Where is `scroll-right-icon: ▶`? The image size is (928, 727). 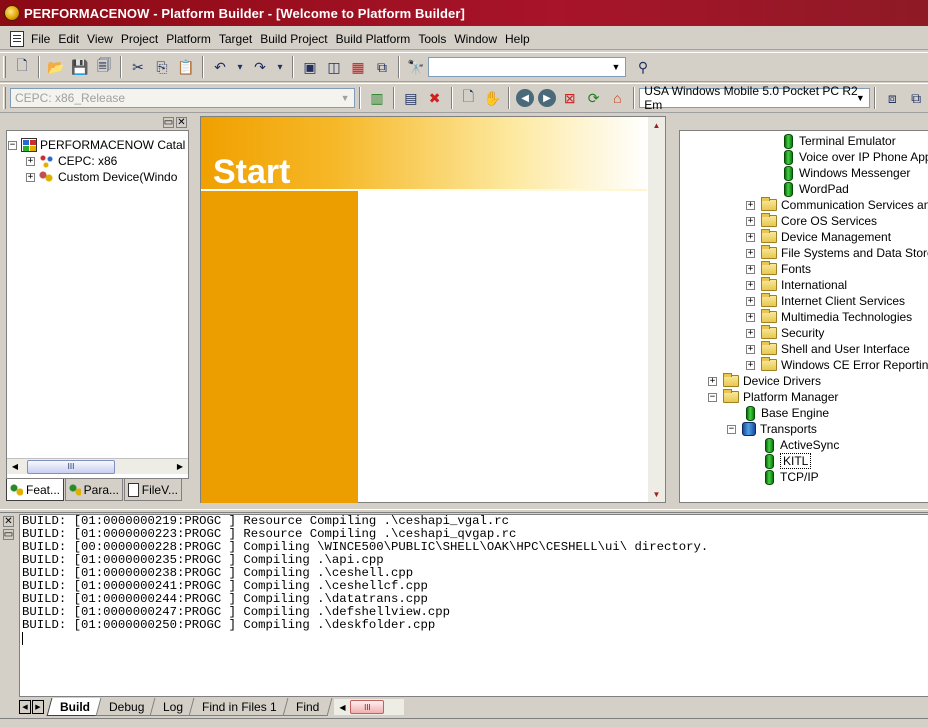 scroll-right-icon: ▶ is located at coordinates (180, 467).